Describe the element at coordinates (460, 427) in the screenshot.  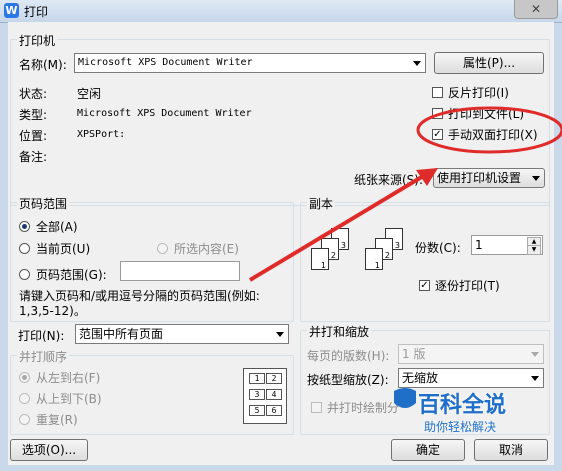
I see `watermark-sub: 助你轻松解决` at that location.